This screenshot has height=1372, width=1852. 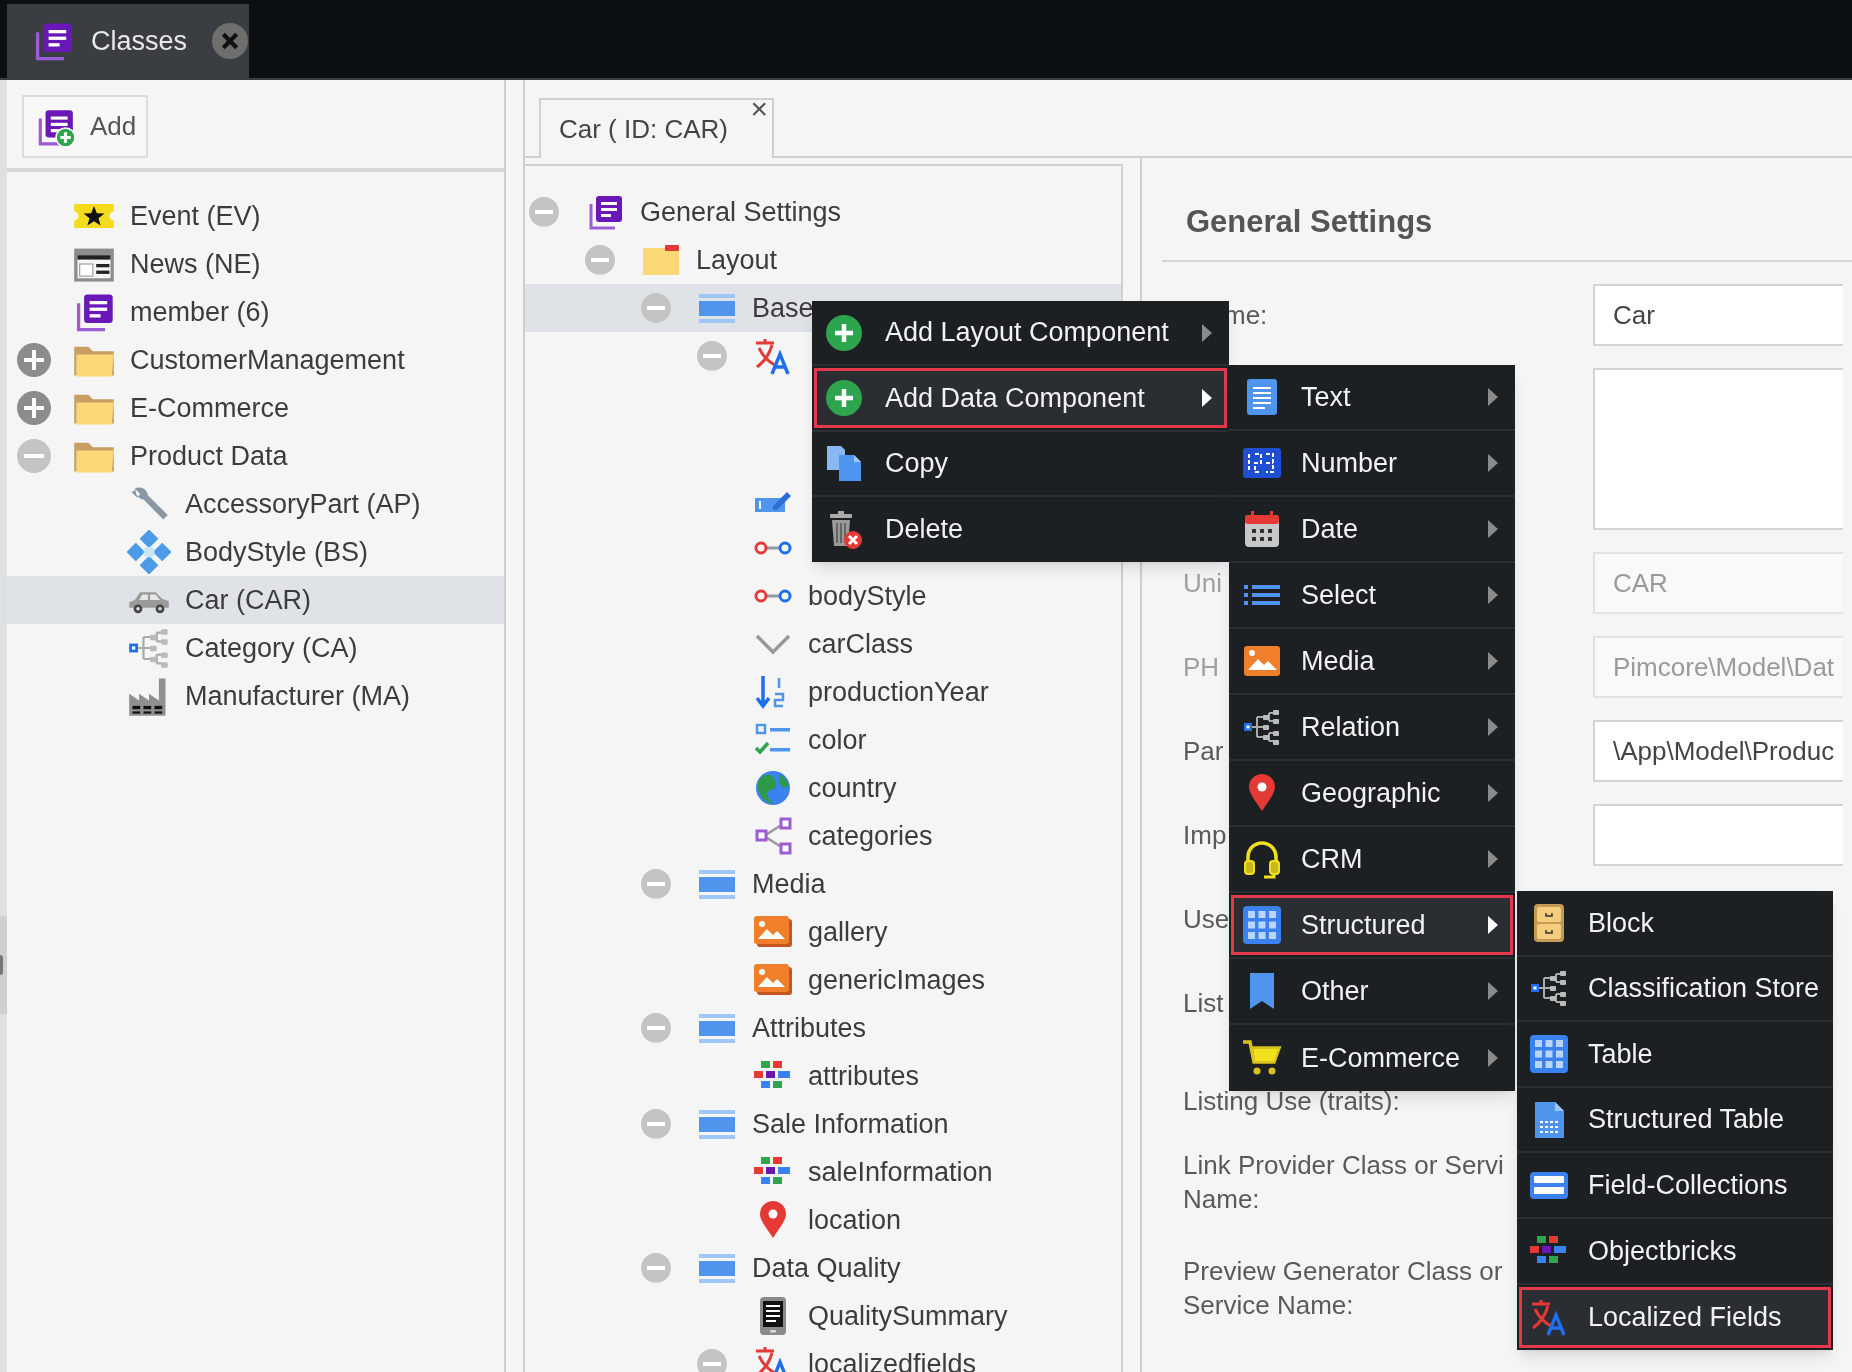 What do you see at coordinates (741, 212) in the screenshot?
I see `tree-label: General Settings` at bounding box center [741, 212].